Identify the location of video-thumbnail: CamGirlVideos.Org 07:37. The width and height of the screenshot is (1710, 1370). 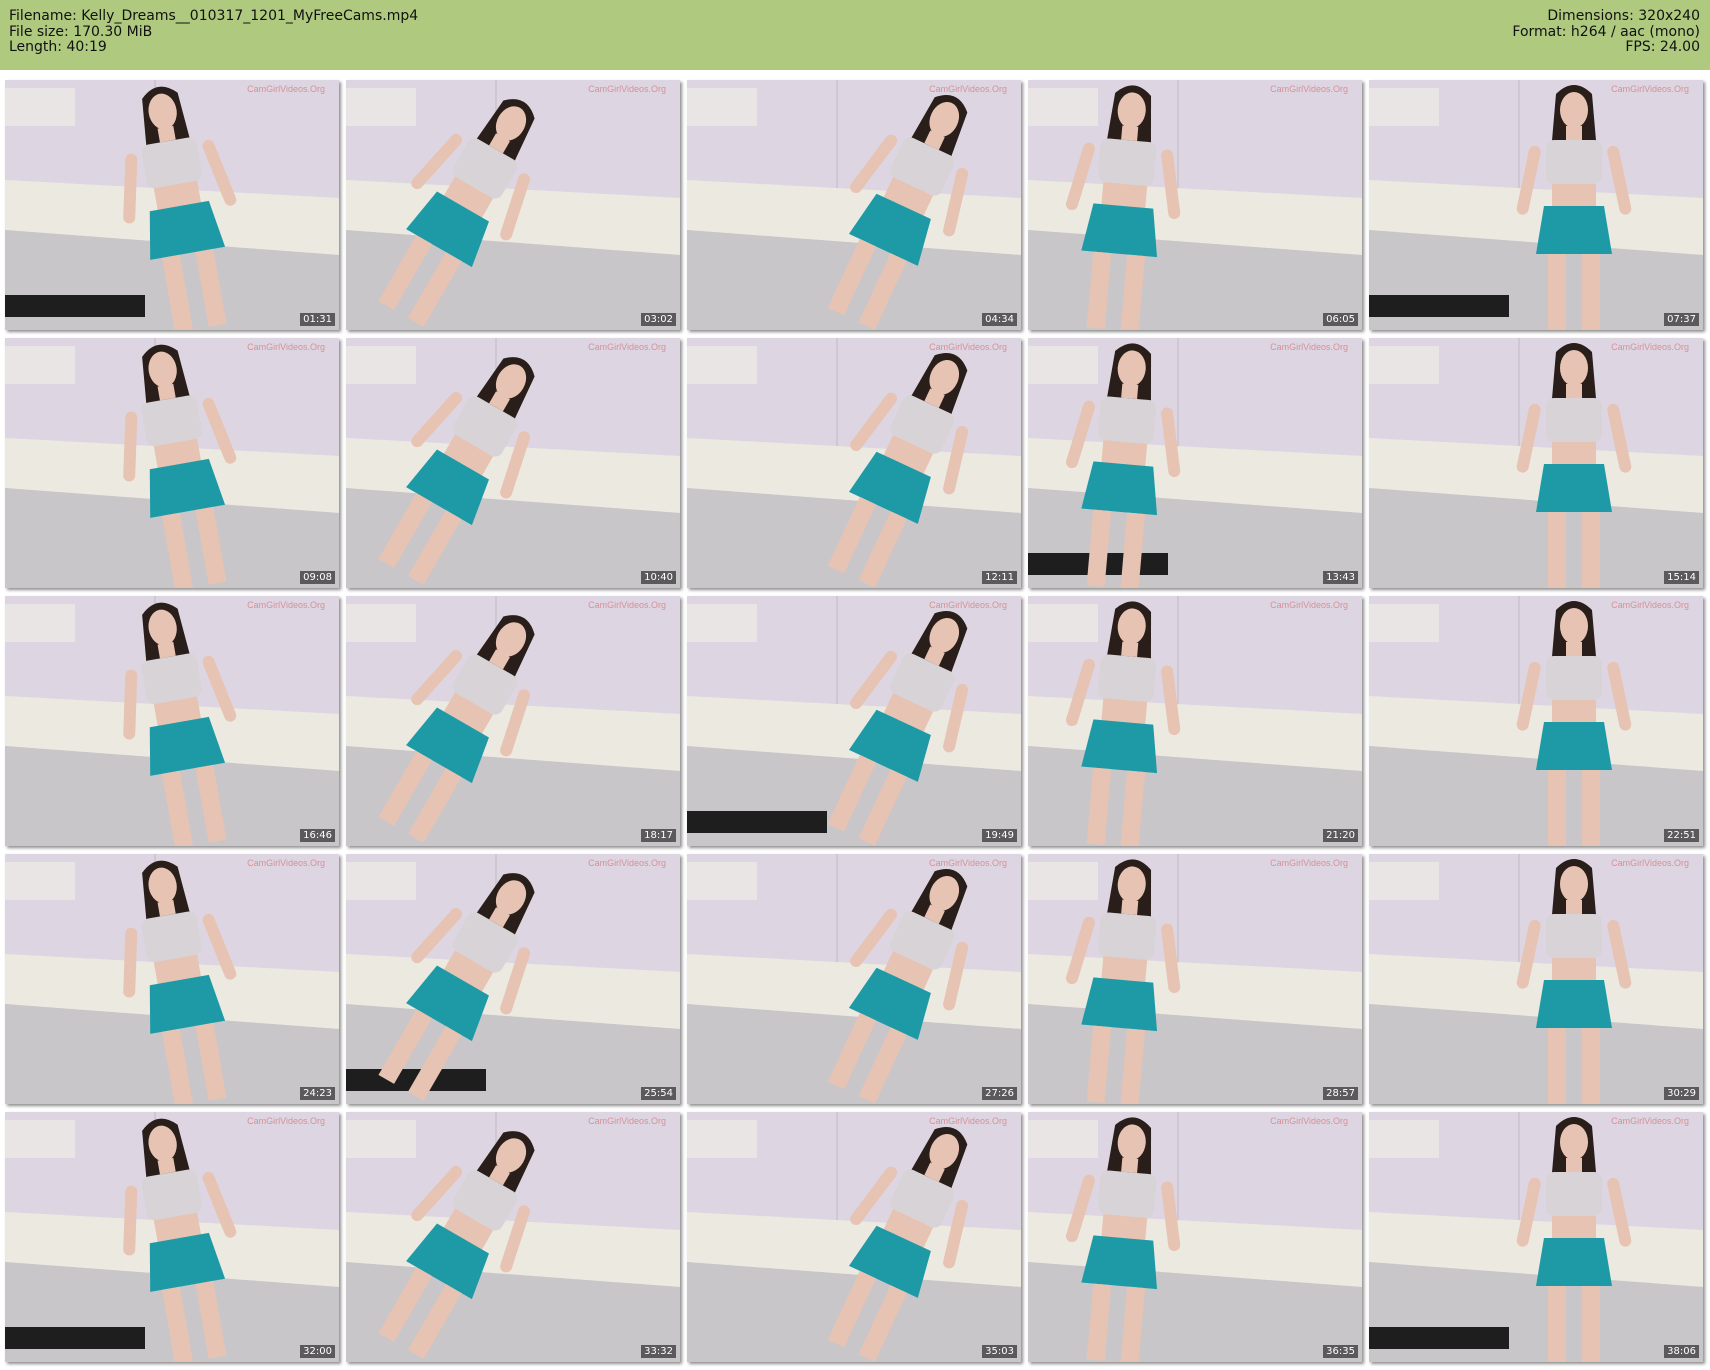
(1536, 205).